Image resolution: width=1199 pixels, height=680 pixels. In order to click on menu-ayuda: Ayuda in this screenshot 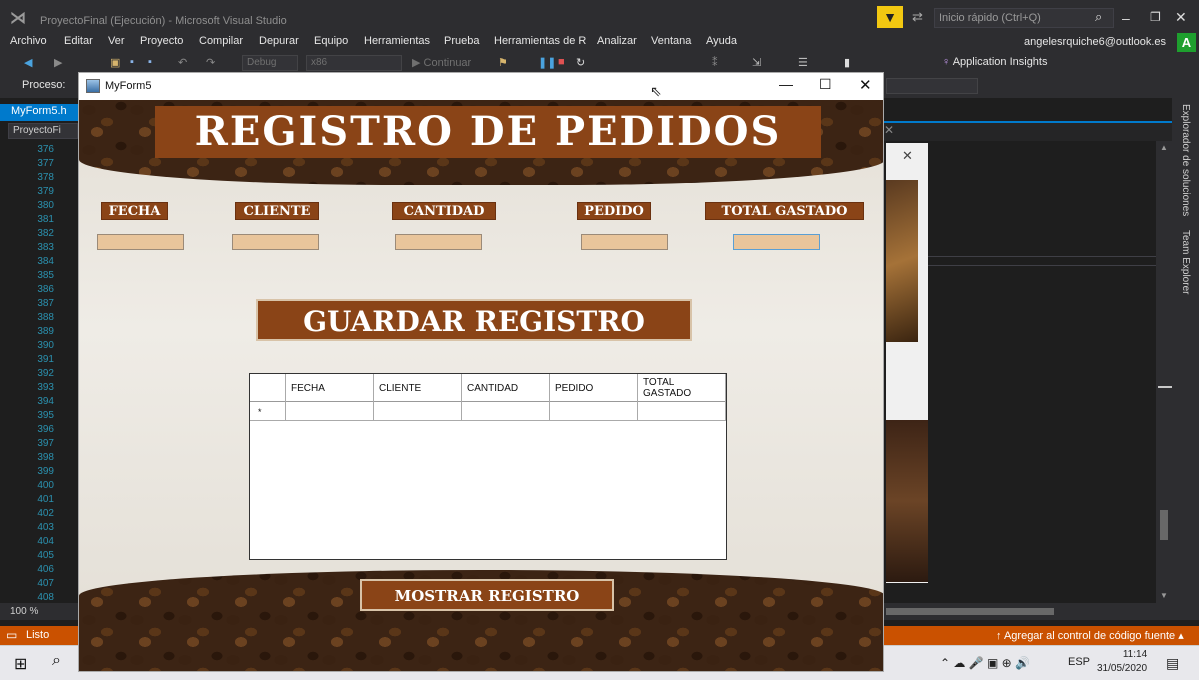, I will do `click(721, 41)`.